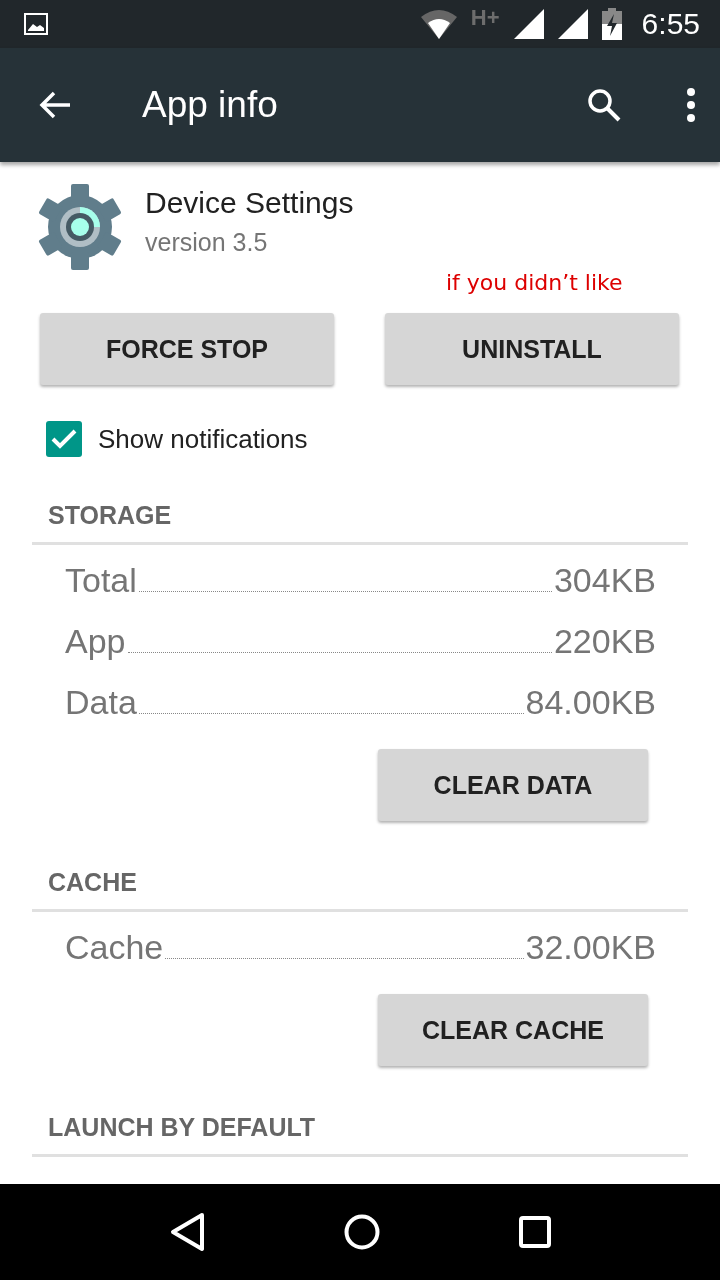 Image resolution: width=720 pixels, height=1280 pixels. Describe the element at coordinates (590, 702) in the screenshot. I see `storage-value: 84.00KB` at that location.